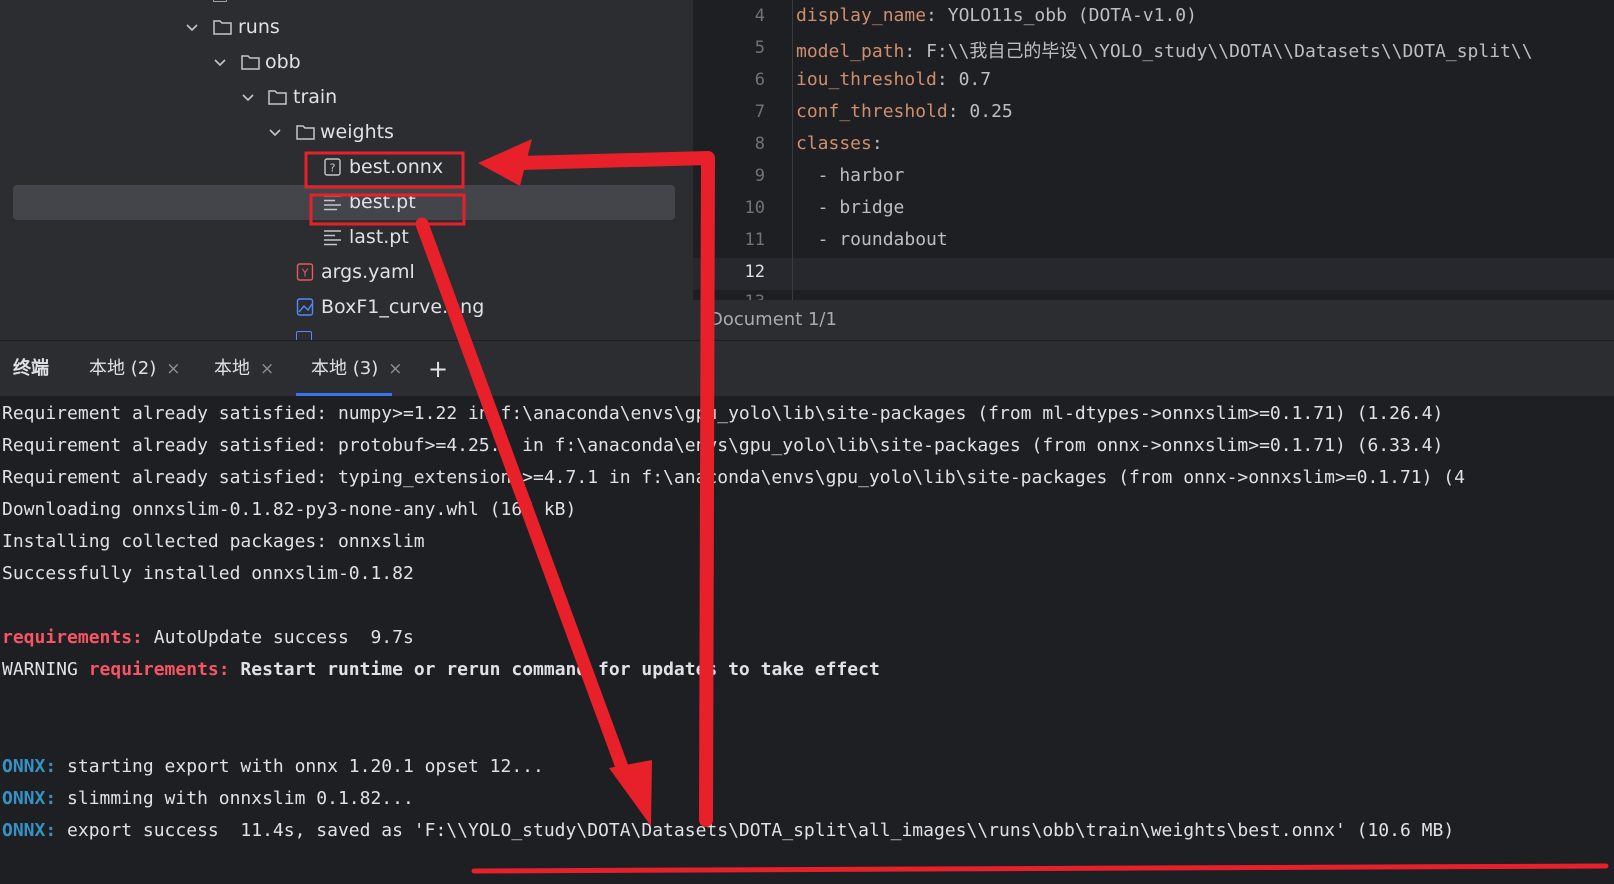  I want to click on yaml-key: iou_threshold, so click(866, 79).